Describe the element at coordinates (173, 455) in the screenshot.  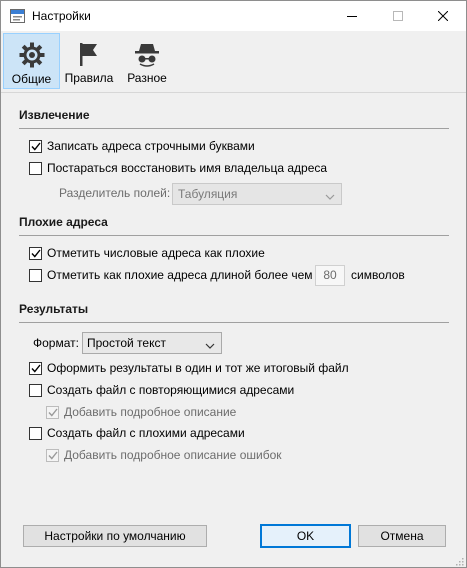
I see `bad-desc-label: Добавить подробное описание ошибок` at that location.